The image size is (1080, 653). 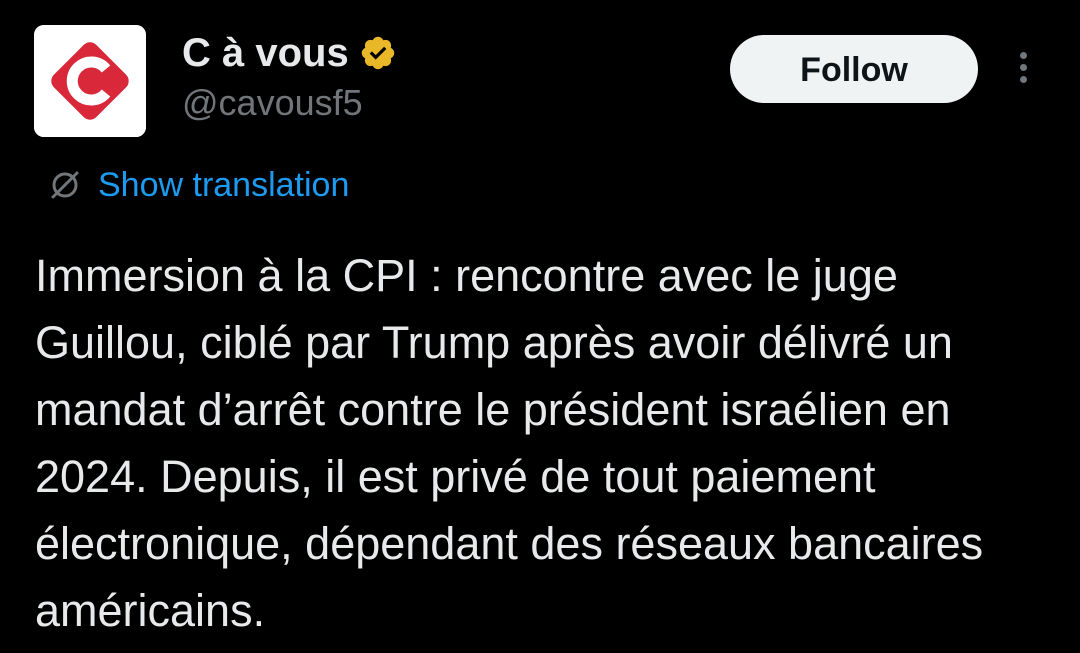 What do you see at coordinates (1023, 70) in the screenshot?
I see `more-options-icon` at bounding box center [1023, 70].